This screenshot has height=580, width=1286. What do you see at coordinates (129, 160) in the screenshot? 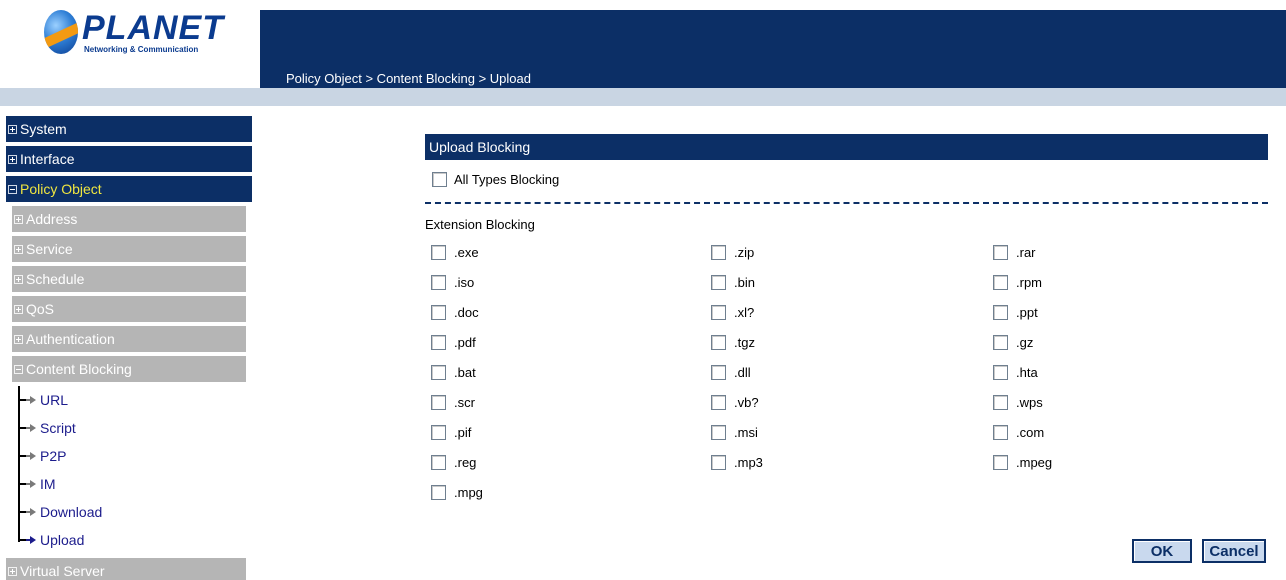
I see `sidebar-item-interface: Interface` at bounding box center [129, 160].